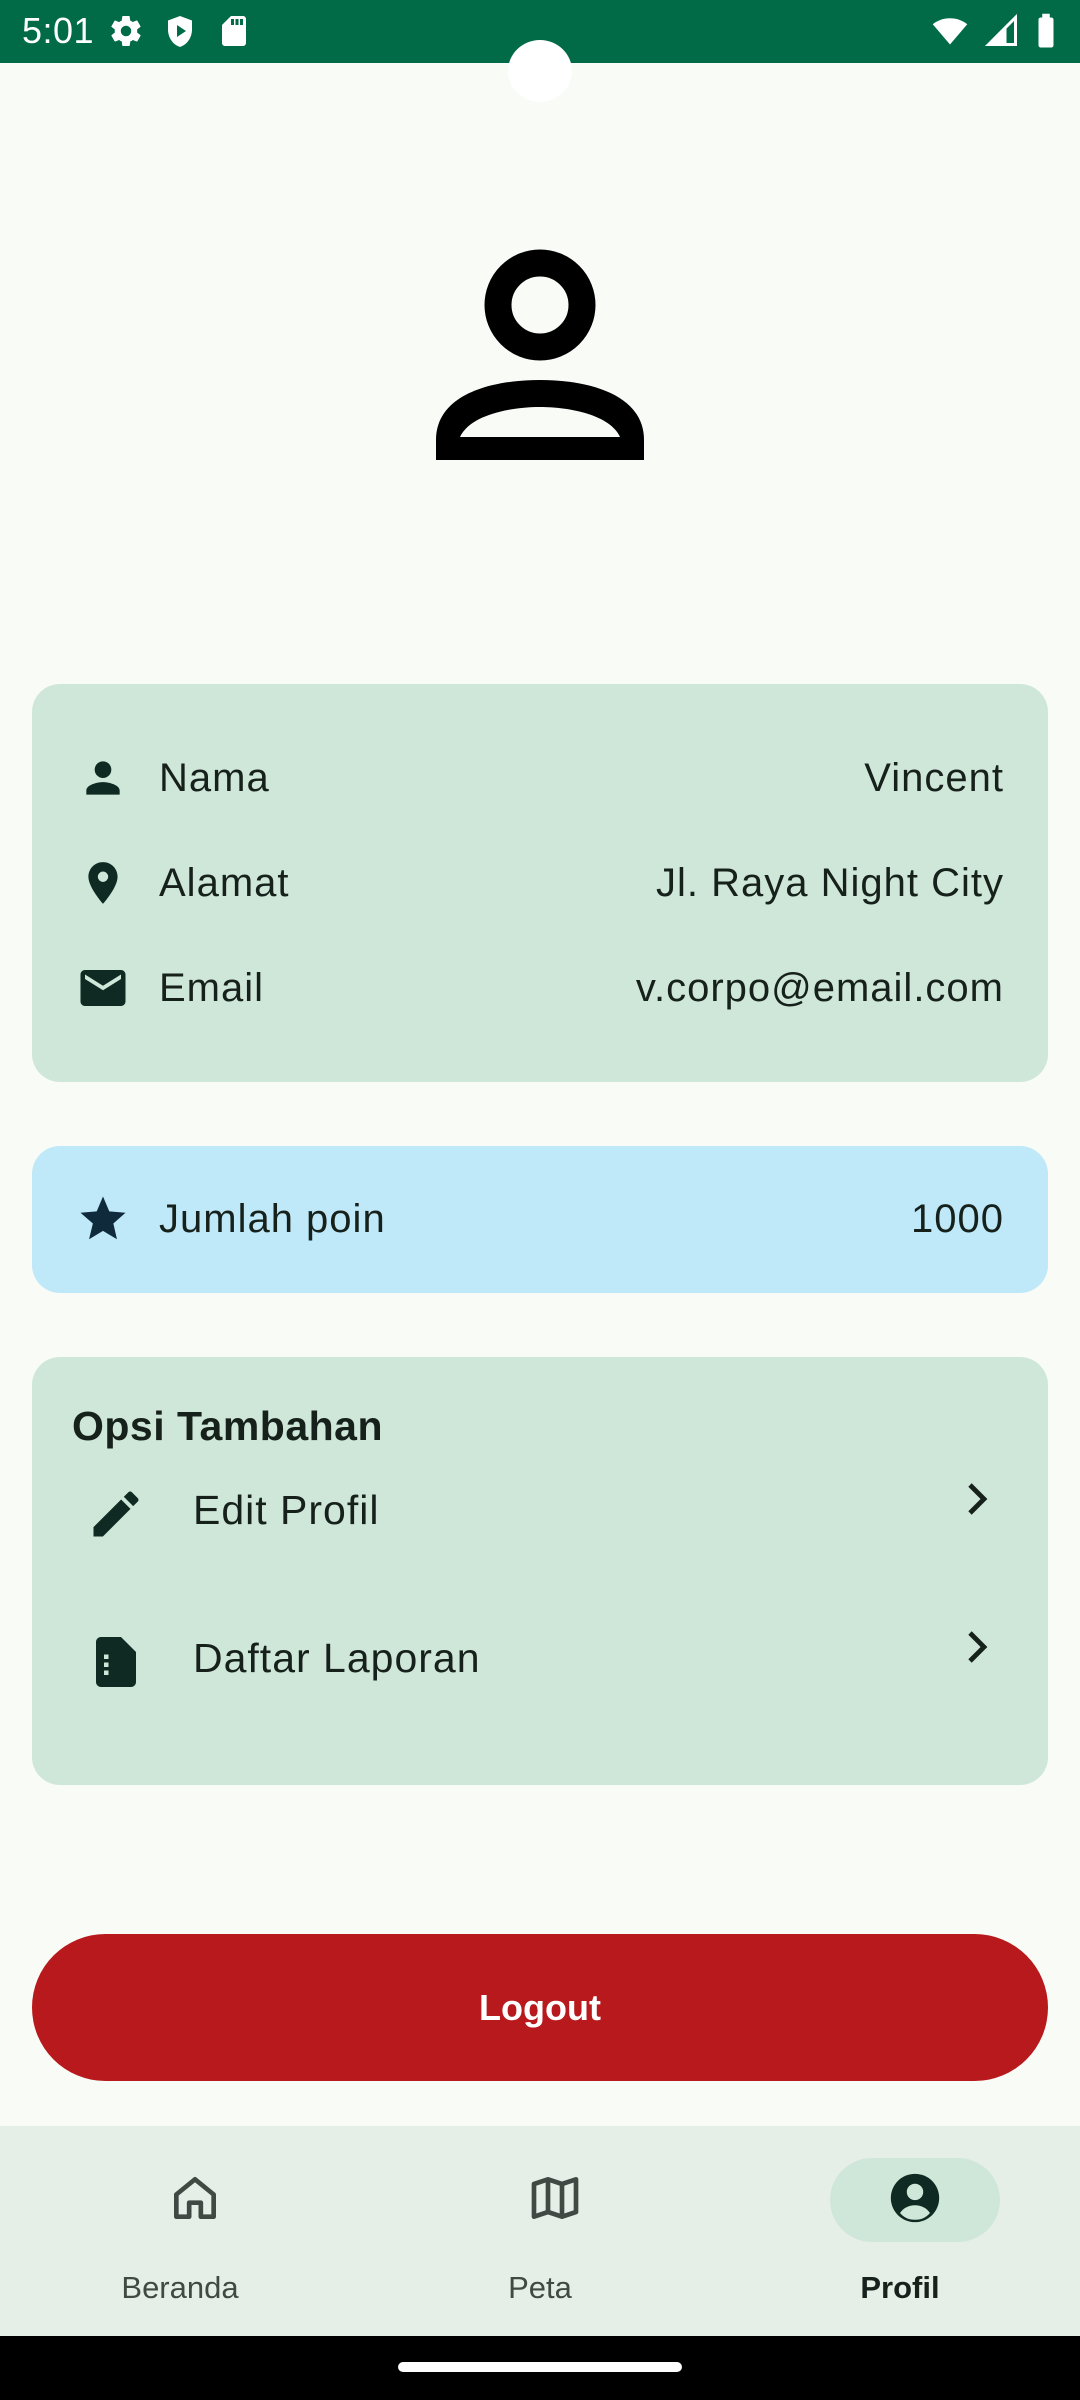 The height and width of the screenshot is (2400, 1080). I want to click on info-label: Email, so click(212, 987).